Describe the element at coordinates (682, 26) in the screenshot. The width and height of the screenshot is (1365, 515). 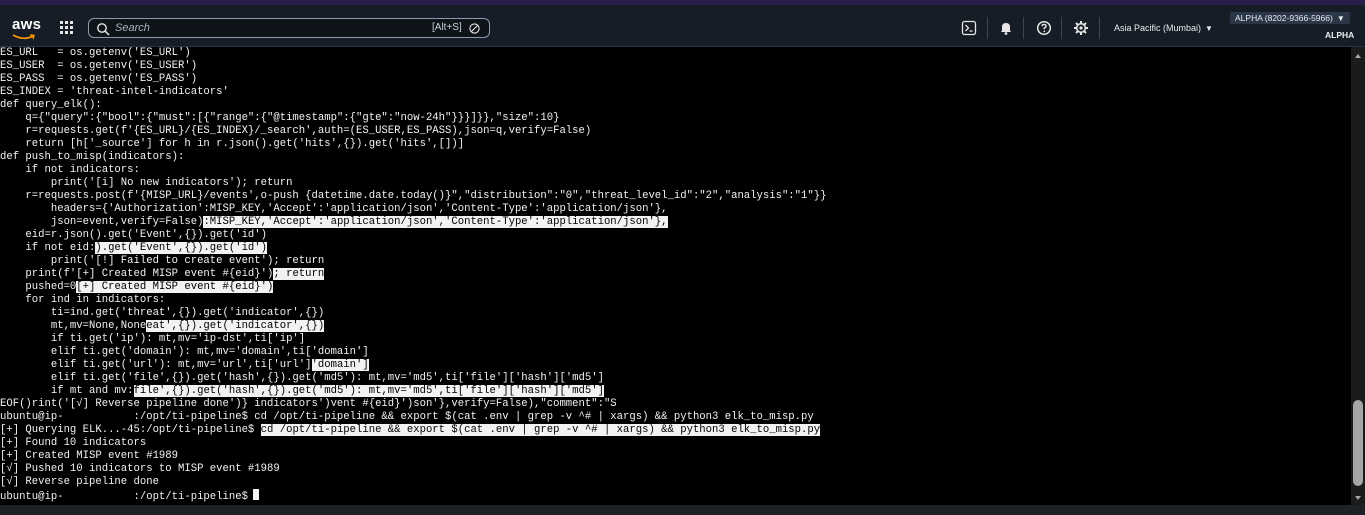
I see `aws-console-header: aws [Alt+S]` at that location.